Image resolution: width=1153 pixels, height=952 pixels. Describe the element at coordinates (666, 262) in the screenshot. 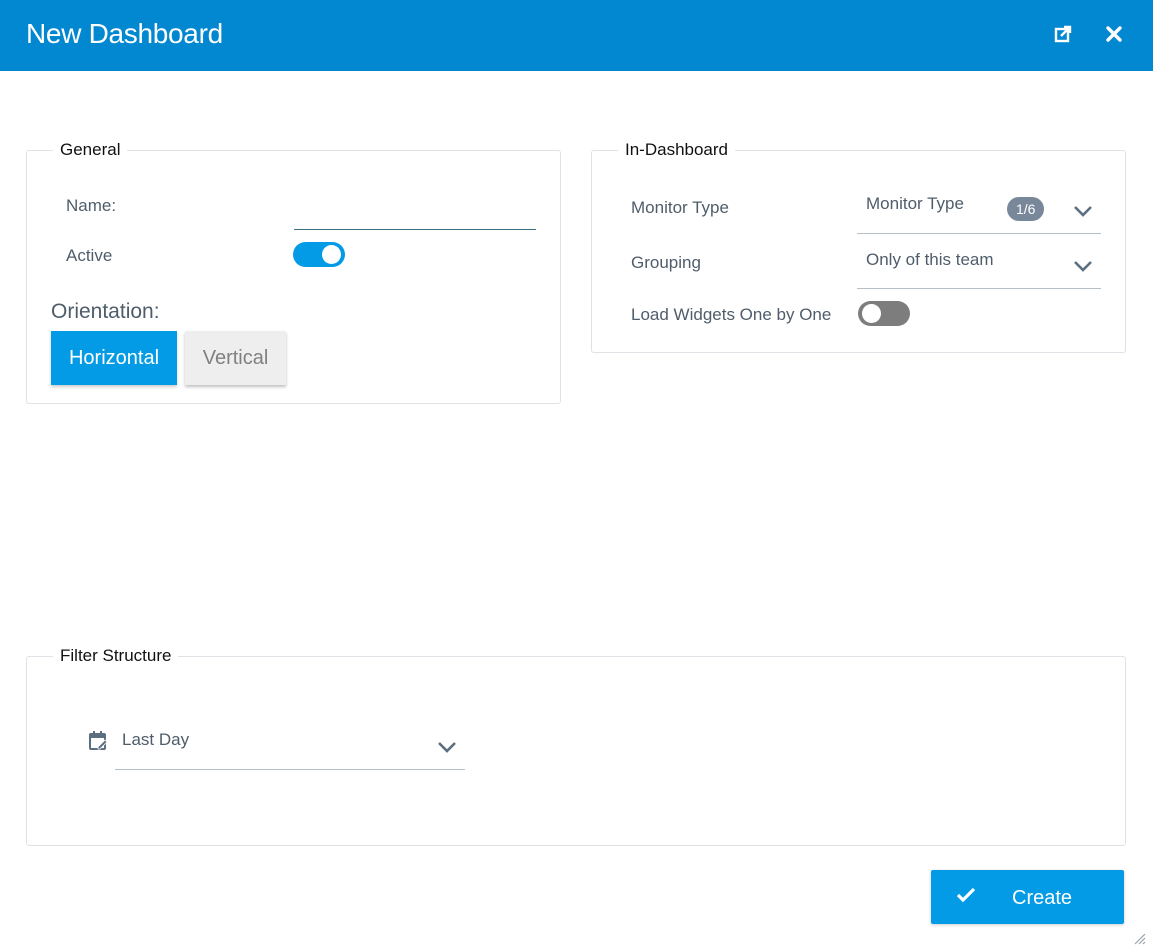

I see `grouping-label: Grouping` at that location.